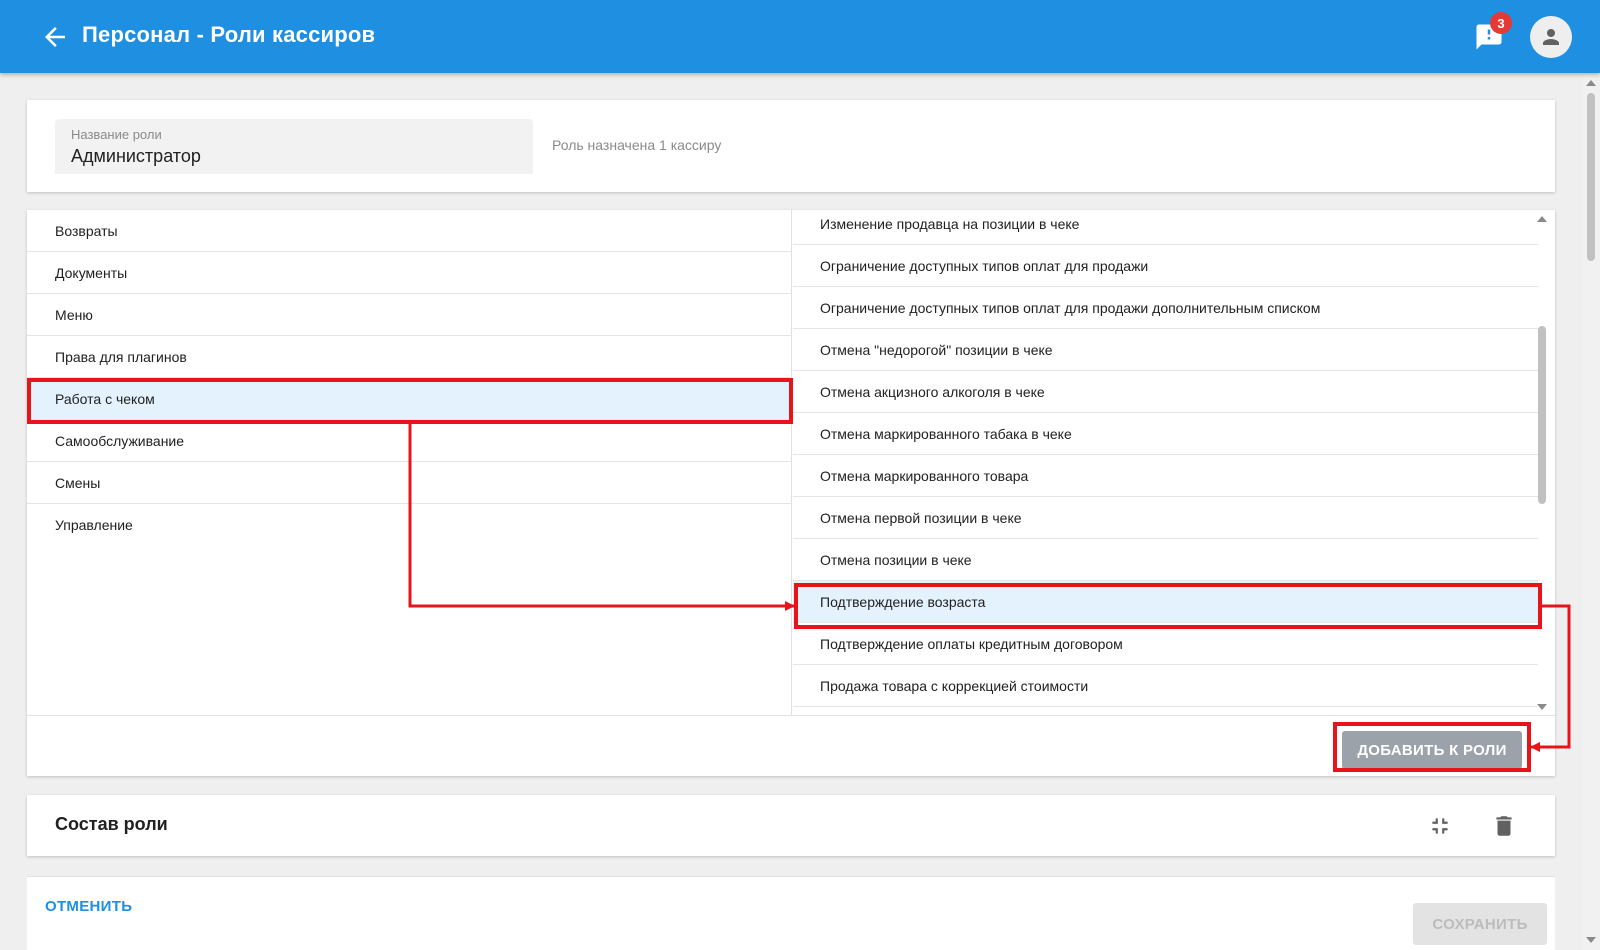 This screenshot has height=950, width=1600. Describe the element at coordinates (1551, 37) in the screenshot. I see `account-icon` at that location.